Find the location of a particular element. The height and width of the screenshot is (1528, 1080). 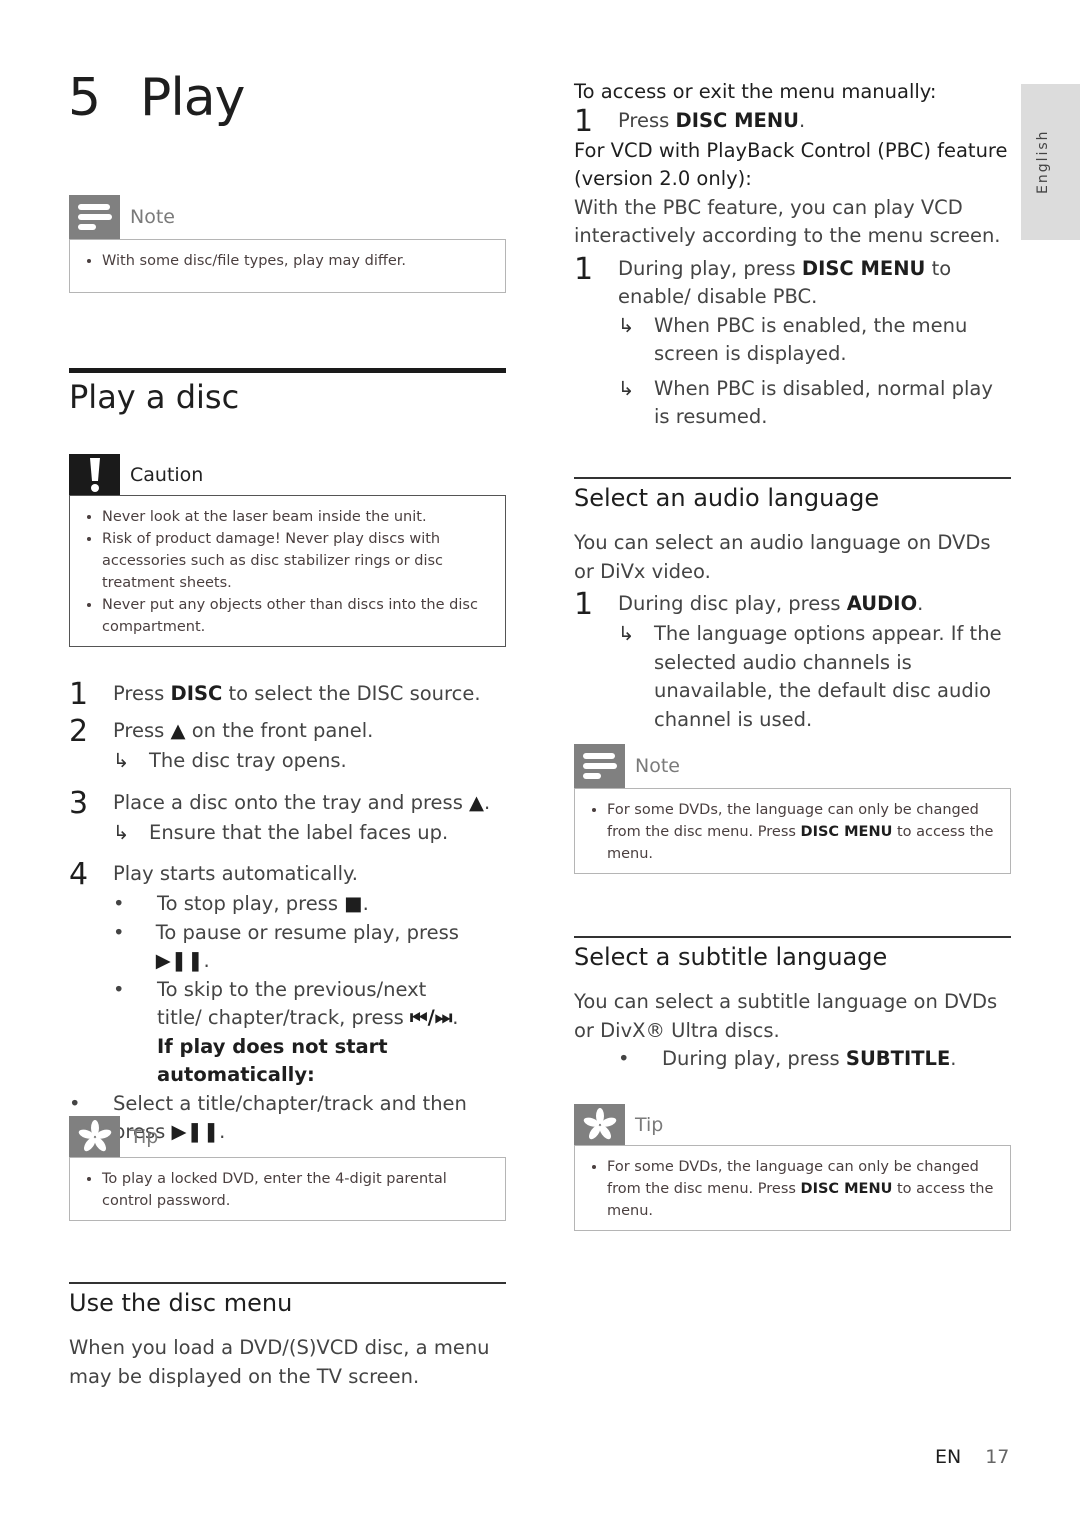

chapter-number: 5 is located at coordinates (84, 98).